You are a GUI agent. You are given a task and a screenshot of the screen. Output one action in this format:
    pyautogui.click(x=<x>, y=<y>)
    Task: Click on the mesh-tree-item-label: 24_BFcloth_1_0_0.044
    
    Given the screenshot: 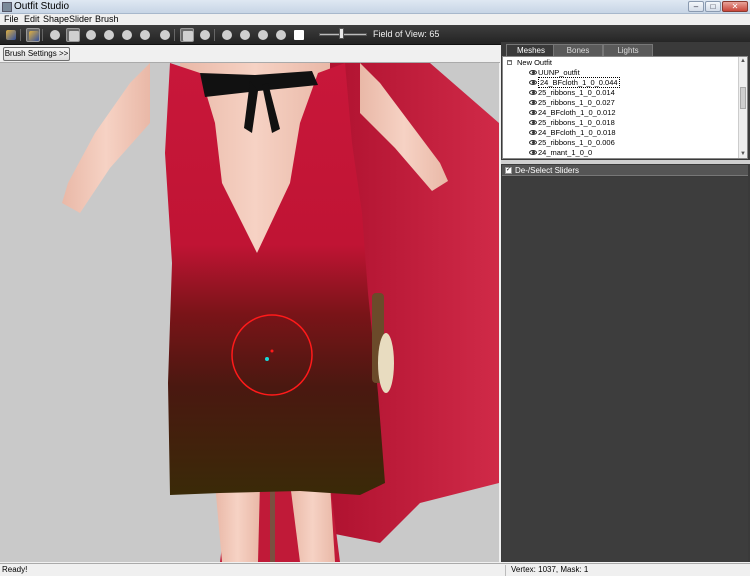 What is the action you would take?
    pyautogui.click(x=579, y=82)
    